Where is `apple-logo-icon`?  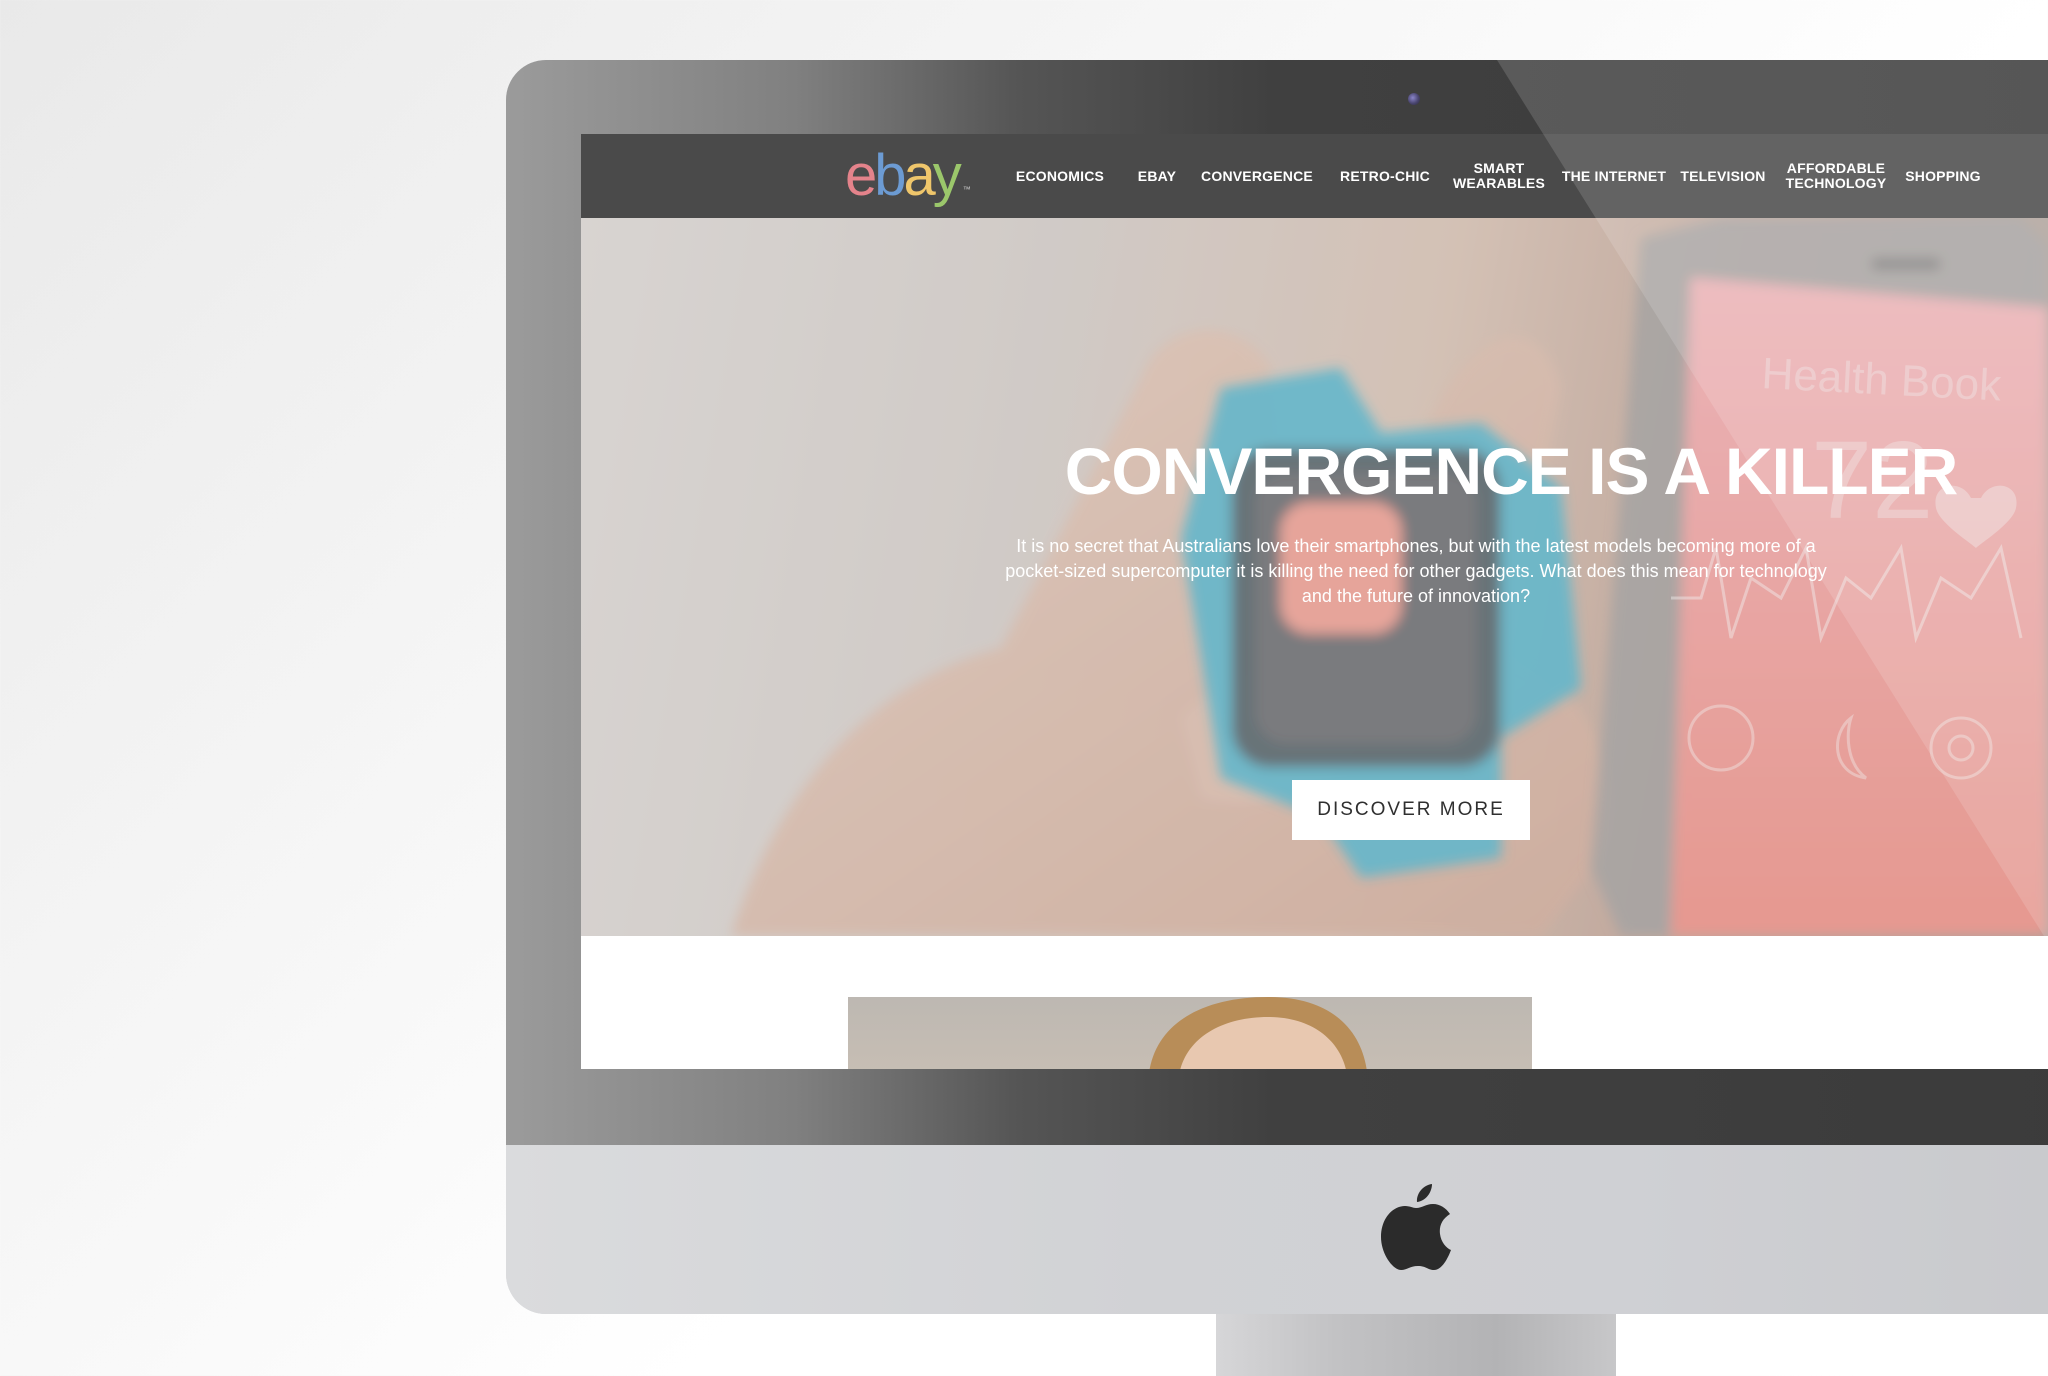
apple-logo-icon is located at coordinates (1416, 1227).